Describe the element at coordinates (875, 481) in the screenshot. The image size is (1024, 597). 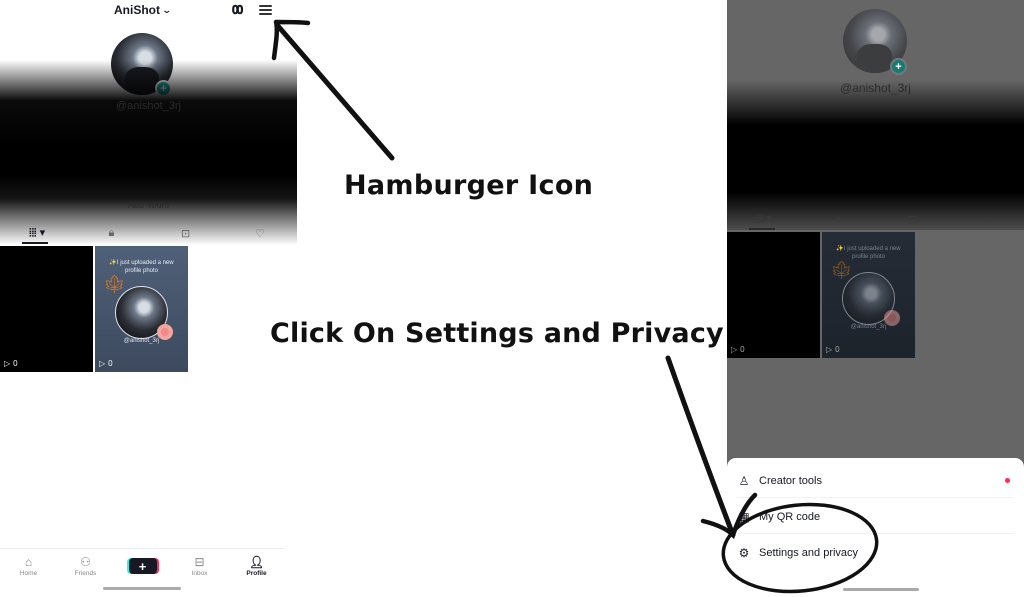
I see `menu-item-creator-tools: ♙ Creator tools` at that location.